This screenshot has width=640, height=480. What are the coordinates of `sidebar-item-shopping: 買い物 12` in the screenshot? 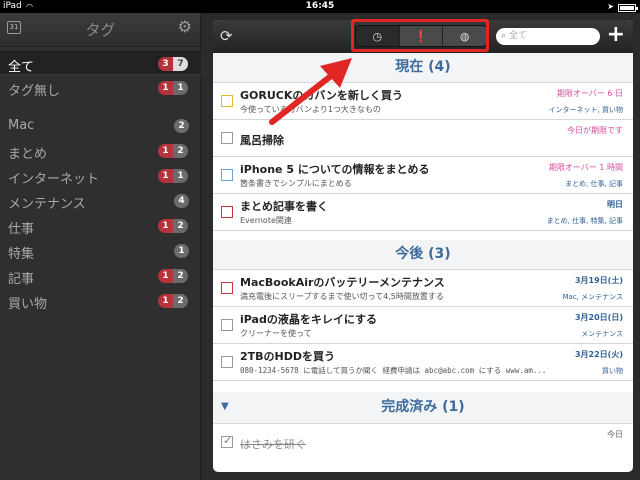 It's located at (100, 301).